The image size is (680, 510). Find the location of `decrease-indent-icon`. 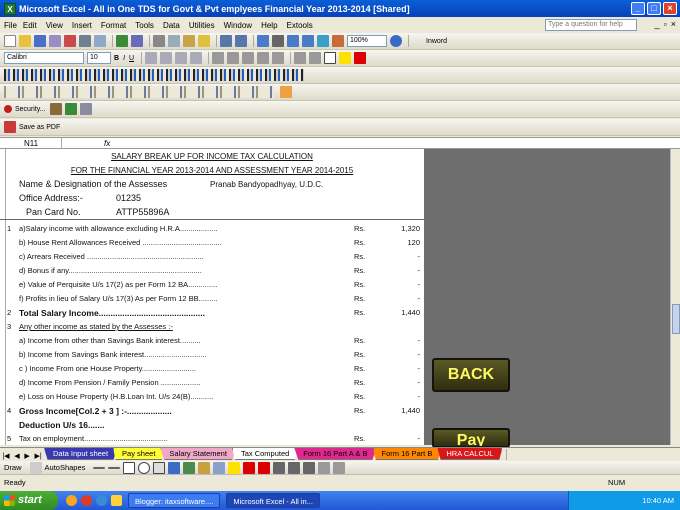

decrease-indent-icon is located at coordinates (300, 58).